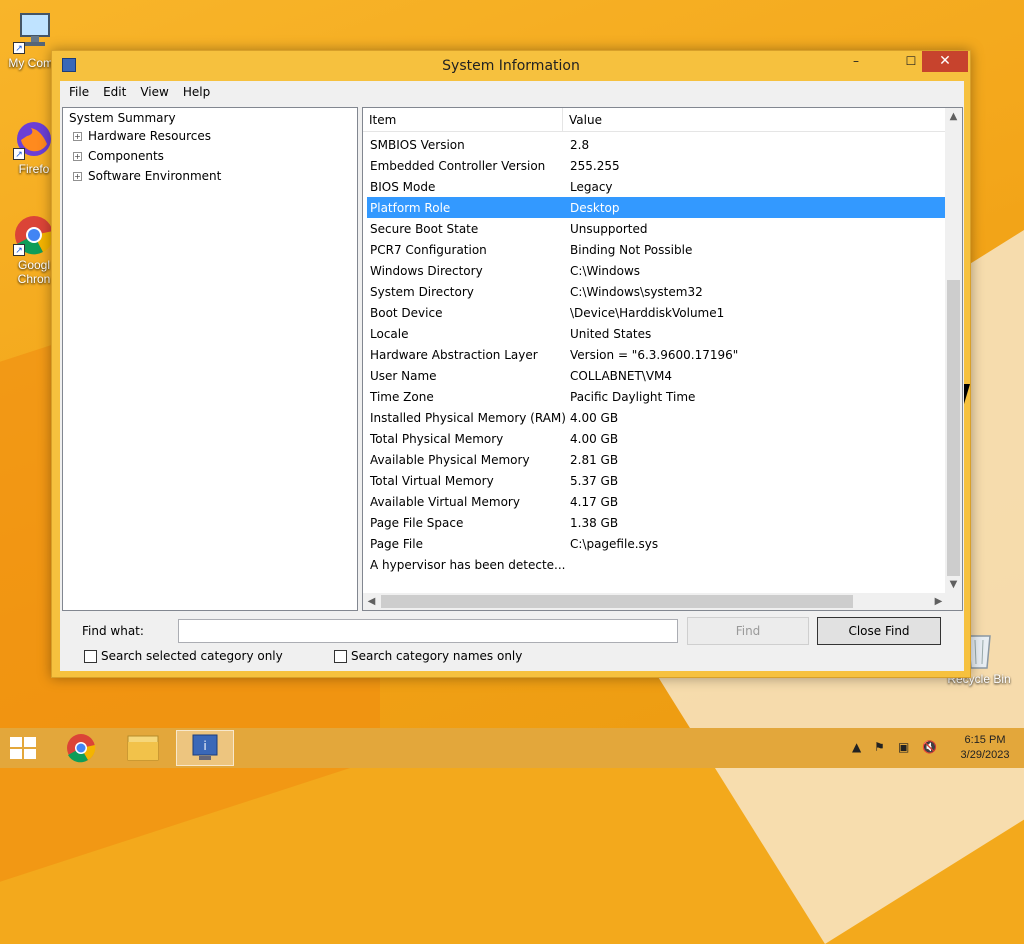 The height and width of the screenshot is (944, 1024). I want to click on close-find-button: Close Find, so click(879, 631).